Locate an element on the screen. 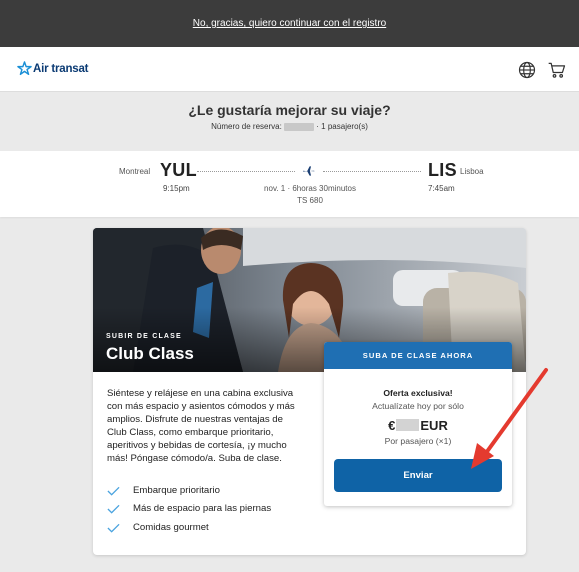 The width and height of the screenshot is (579, 572). cart-icon is located at coordinates (557, 70).